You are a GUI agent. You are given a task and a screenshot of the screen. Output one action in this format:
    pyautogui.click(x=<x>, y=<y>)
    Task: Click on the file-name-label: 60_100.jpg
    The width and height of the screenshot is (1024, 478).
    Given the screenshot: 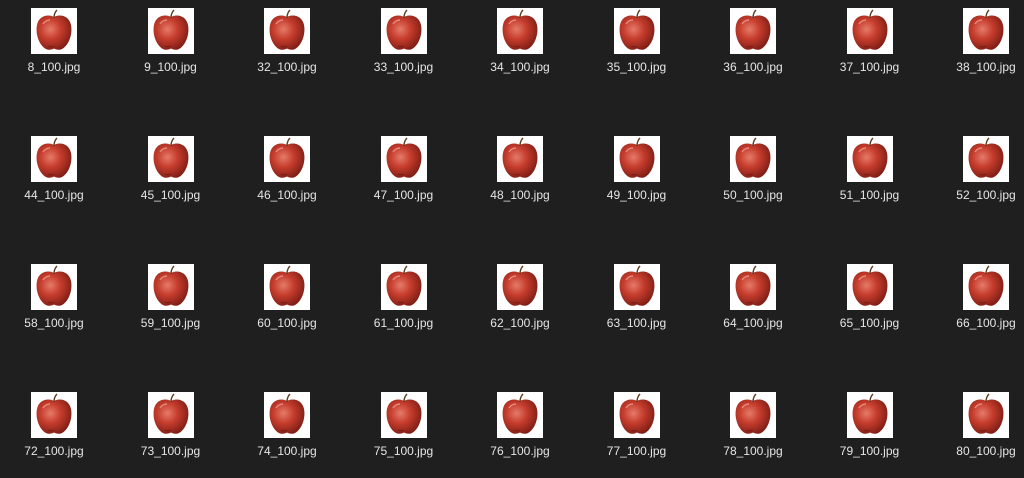 What is the action you would take?
    pyautogui.click(x=287, y=323)
    